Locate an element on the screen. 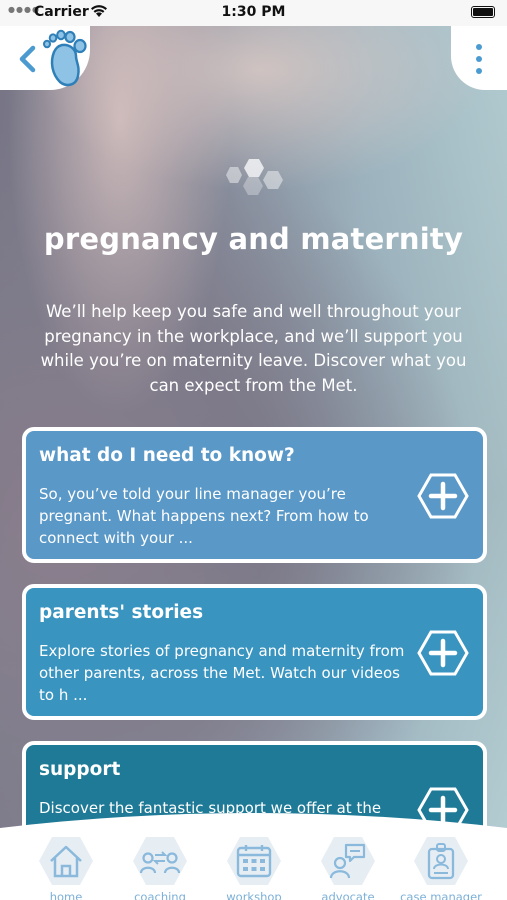 The width and height of the screenshot is (507, 900). back-button is located at coordinates (27, 59).